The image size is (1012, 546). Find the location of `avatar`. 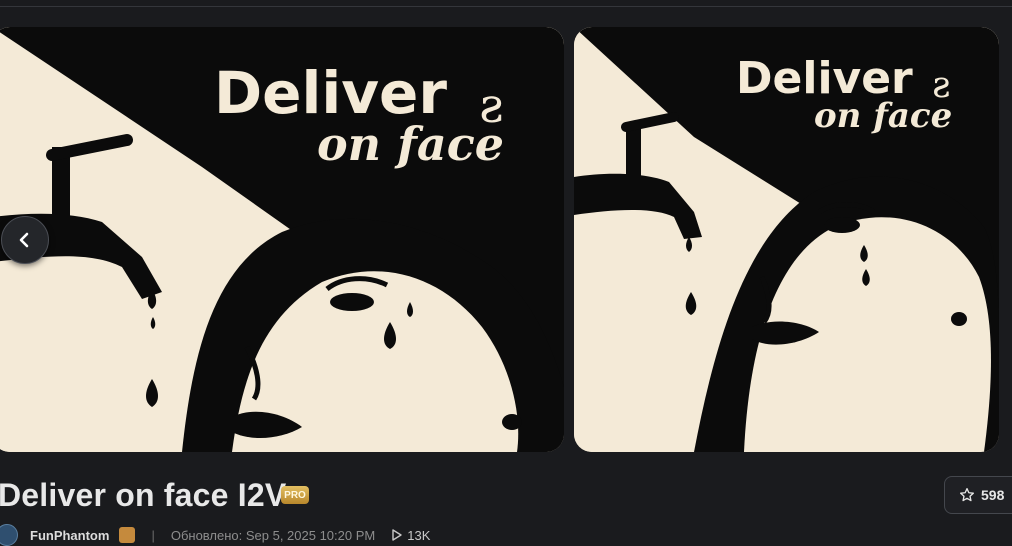

avatar is located at coordinates (9, 535).